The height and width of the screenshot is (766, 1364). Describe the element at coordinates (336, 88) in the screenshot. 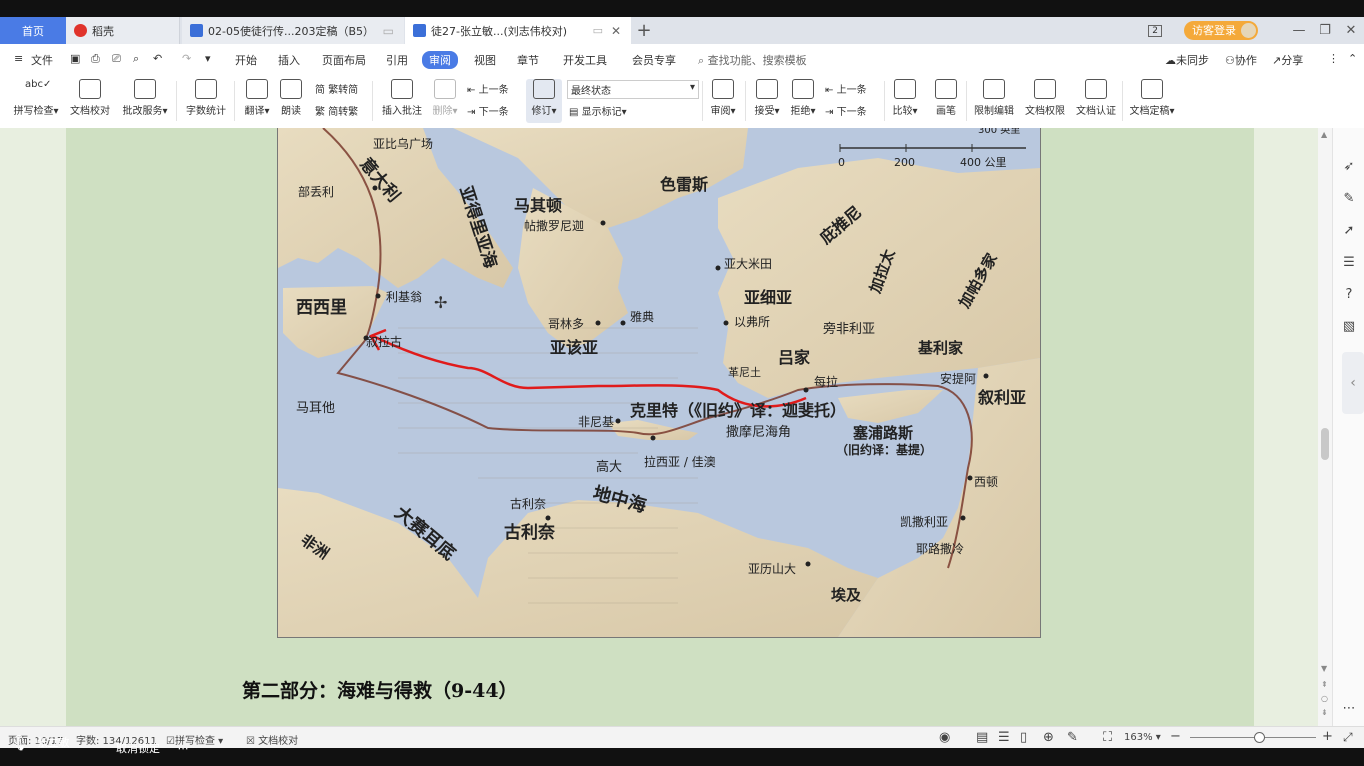

I see `trad-to-simp-button: 简 繁转简` at that location.